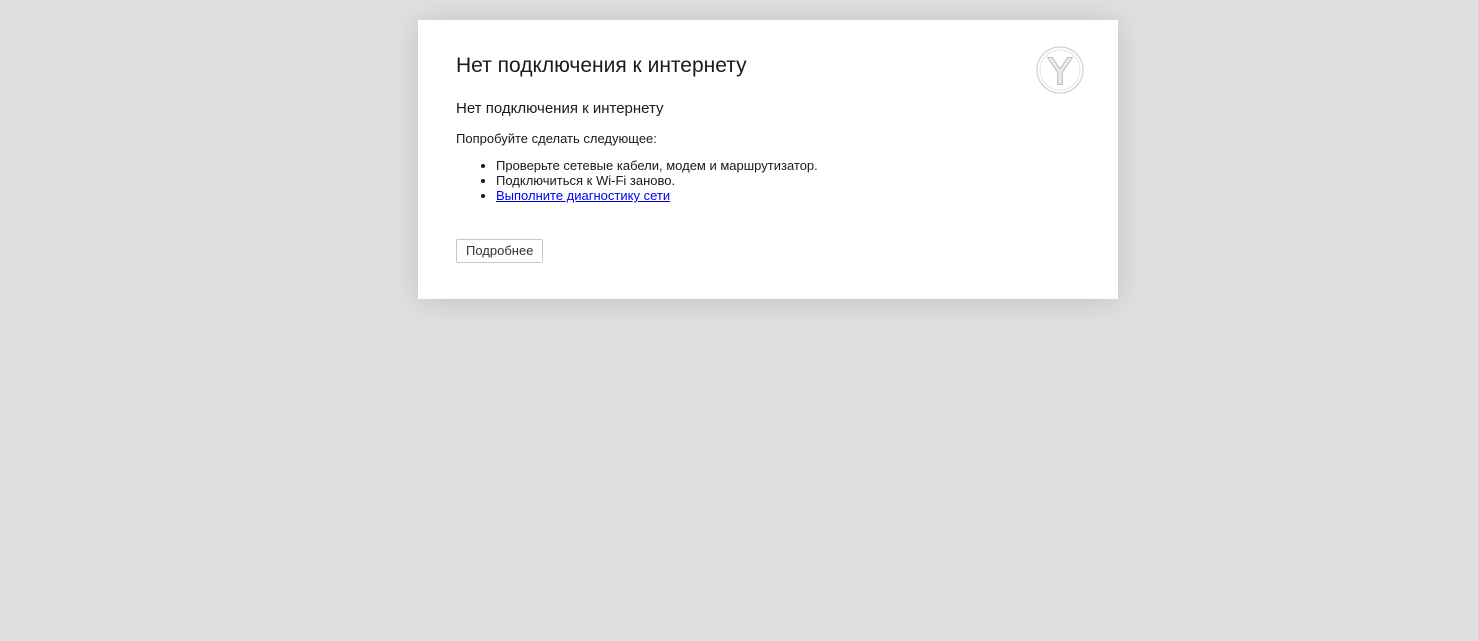 This screenshot has height=641, width=1478. I want to click on page-title: Нет подключения к интернету, so click(601, 65).